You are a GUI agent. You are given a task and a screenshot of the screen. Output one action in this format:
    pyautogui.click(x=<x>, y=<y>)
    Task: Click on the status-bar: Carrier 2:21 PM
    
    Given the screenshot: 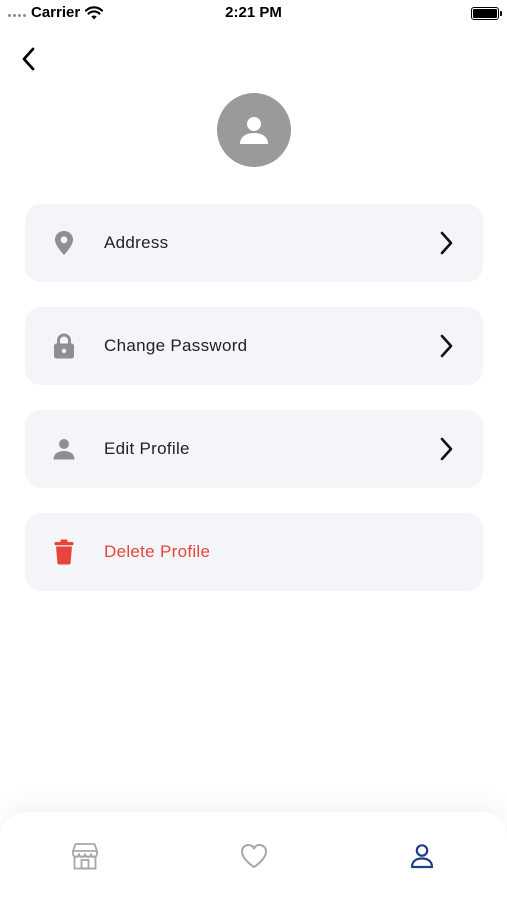 What is the action you would take?
    pyautogui.click(x=253, y=14)
    